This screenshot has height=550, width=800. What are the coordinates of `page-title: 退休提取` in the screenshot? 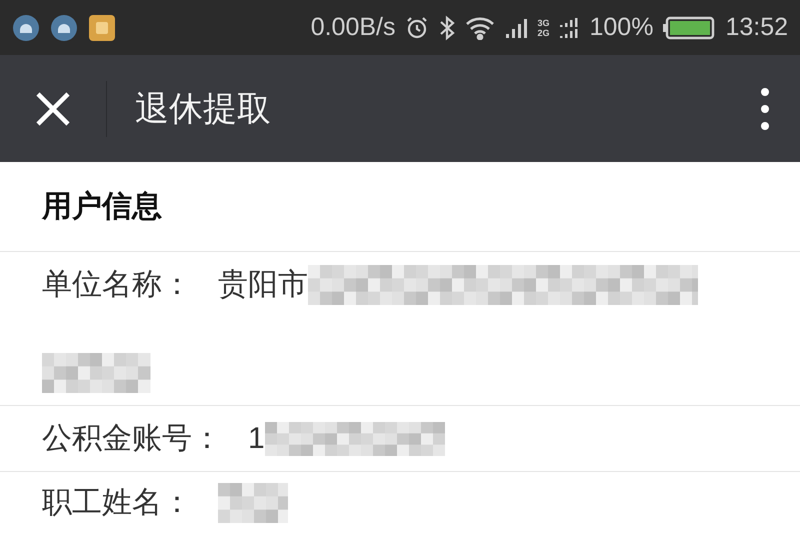 It's located at (203, 109).